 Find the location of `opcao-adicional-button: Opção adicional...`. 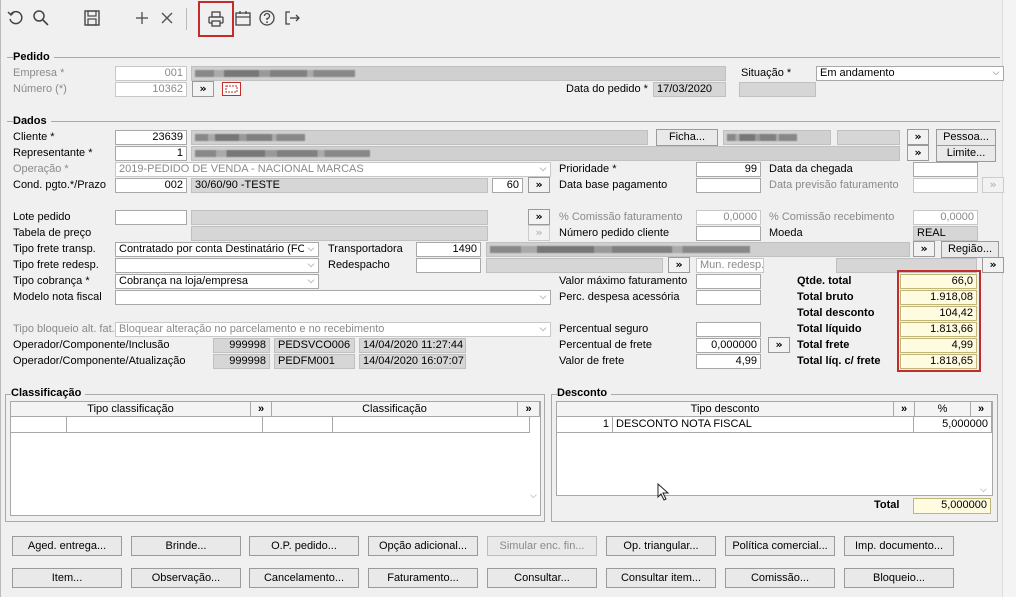

opcao-adicional-button: Opção adicional... is located at coordinates (423, 546).